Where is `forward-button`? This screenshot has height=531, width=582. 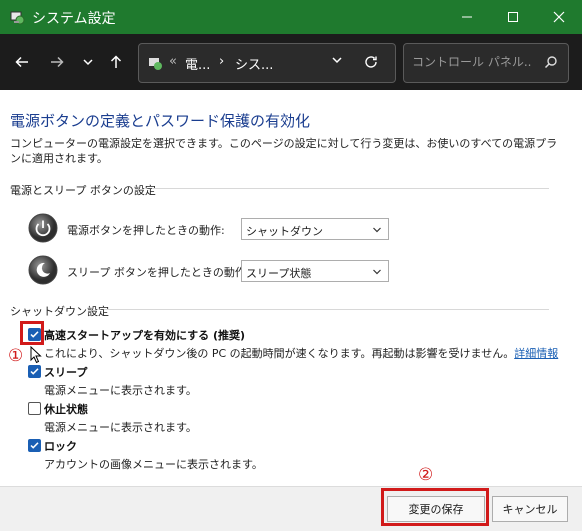
forward-button is located at coordinates (57, 62).